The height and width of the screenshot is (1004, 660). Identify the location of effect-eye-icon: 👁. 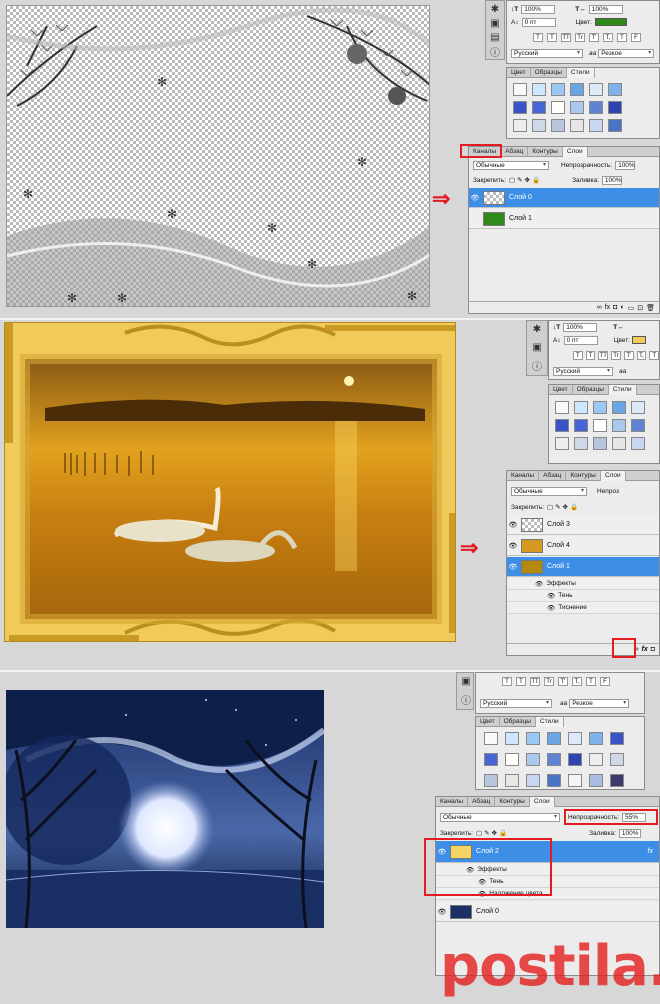
(551, 596).